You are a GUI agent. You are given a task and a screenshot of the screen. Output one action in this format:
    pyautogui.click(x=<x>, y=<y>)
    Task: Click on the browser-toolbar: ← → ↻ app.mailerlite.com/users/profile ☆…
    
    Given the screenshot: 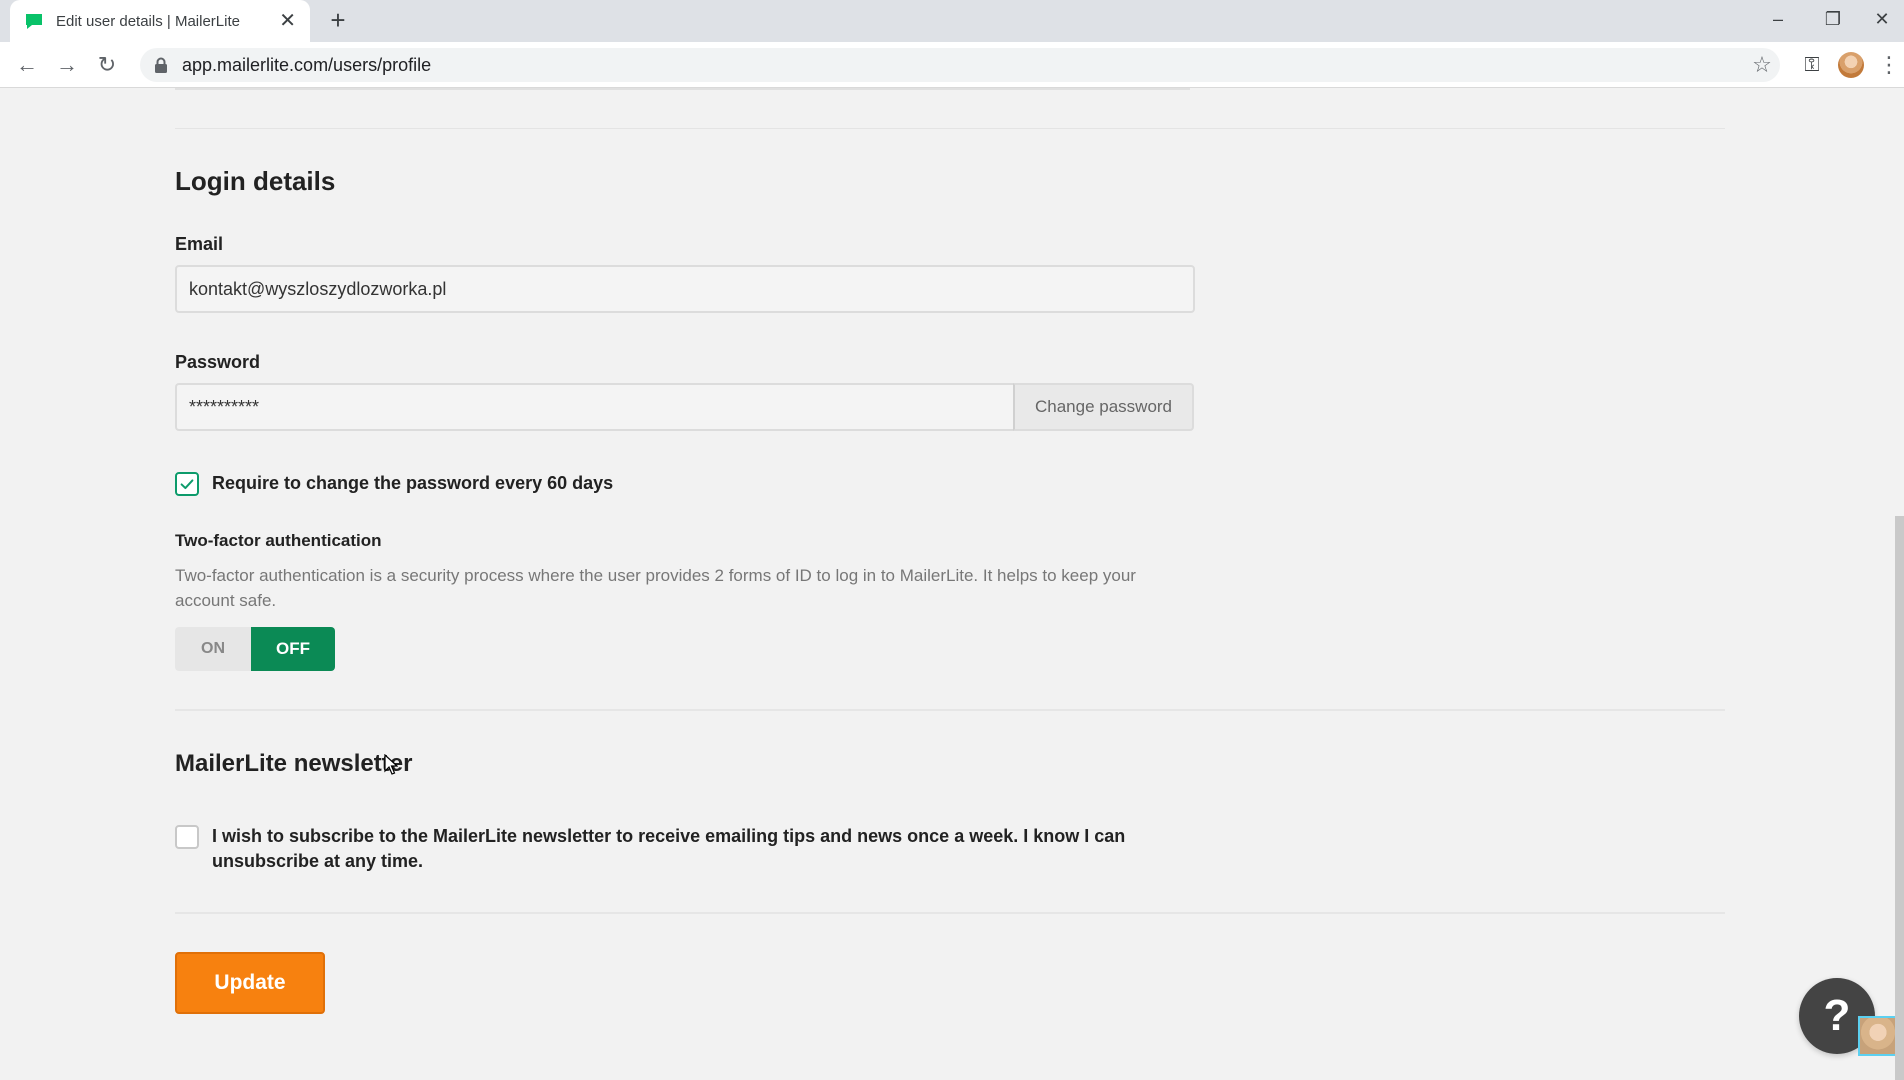 What is the action you would take?
    pyautogui.click(x=952, y=65)
    